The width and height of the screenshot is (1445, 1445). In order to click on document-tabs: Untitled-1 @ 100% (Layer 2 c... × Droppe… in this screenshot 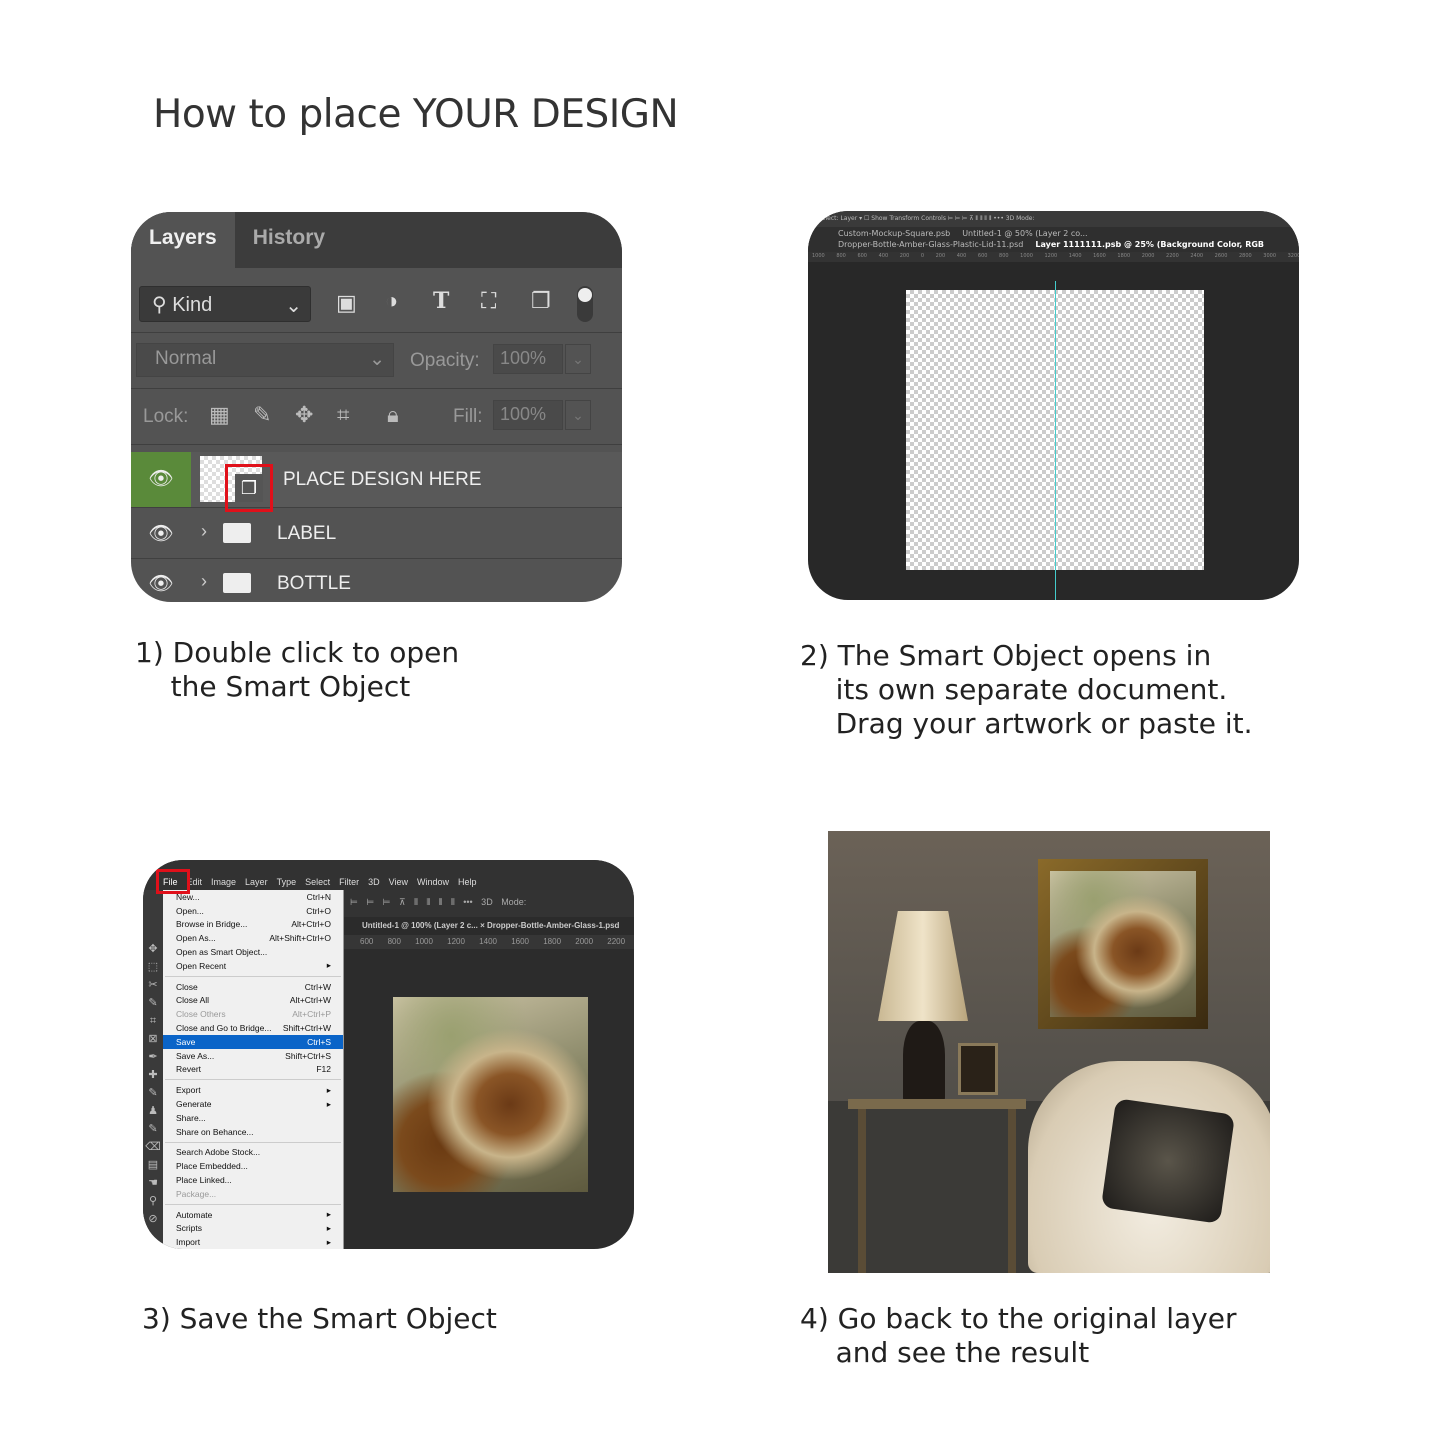, I will do `click(489, 926)`.